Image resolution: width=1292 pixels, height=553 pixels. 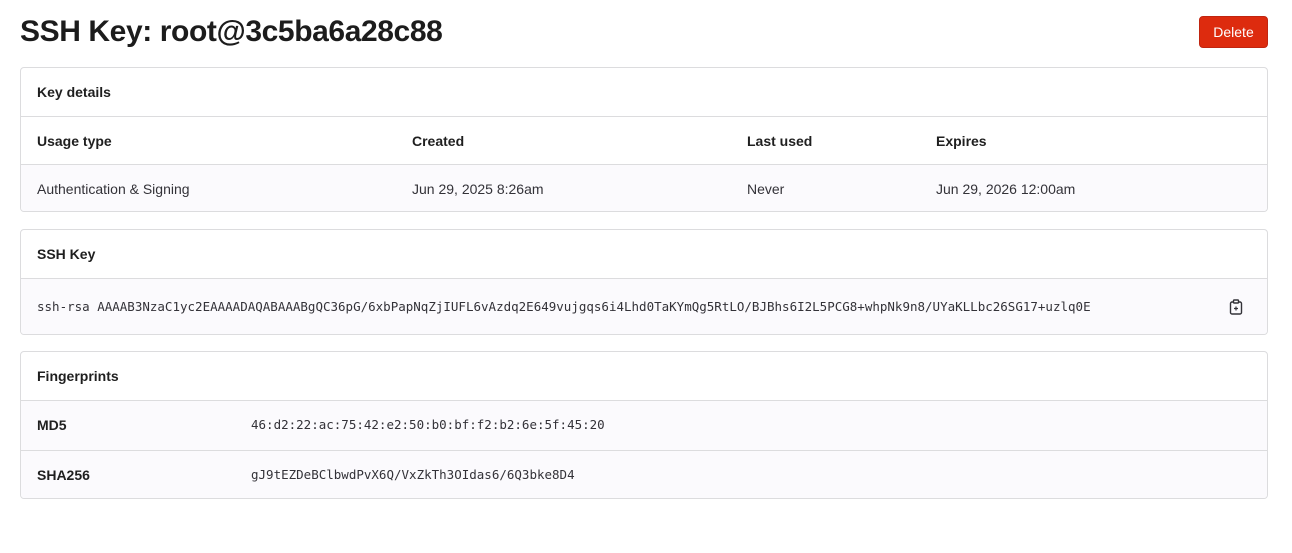 I want to click on fingerprint-label: SHA256, so click(x=63, y=475).